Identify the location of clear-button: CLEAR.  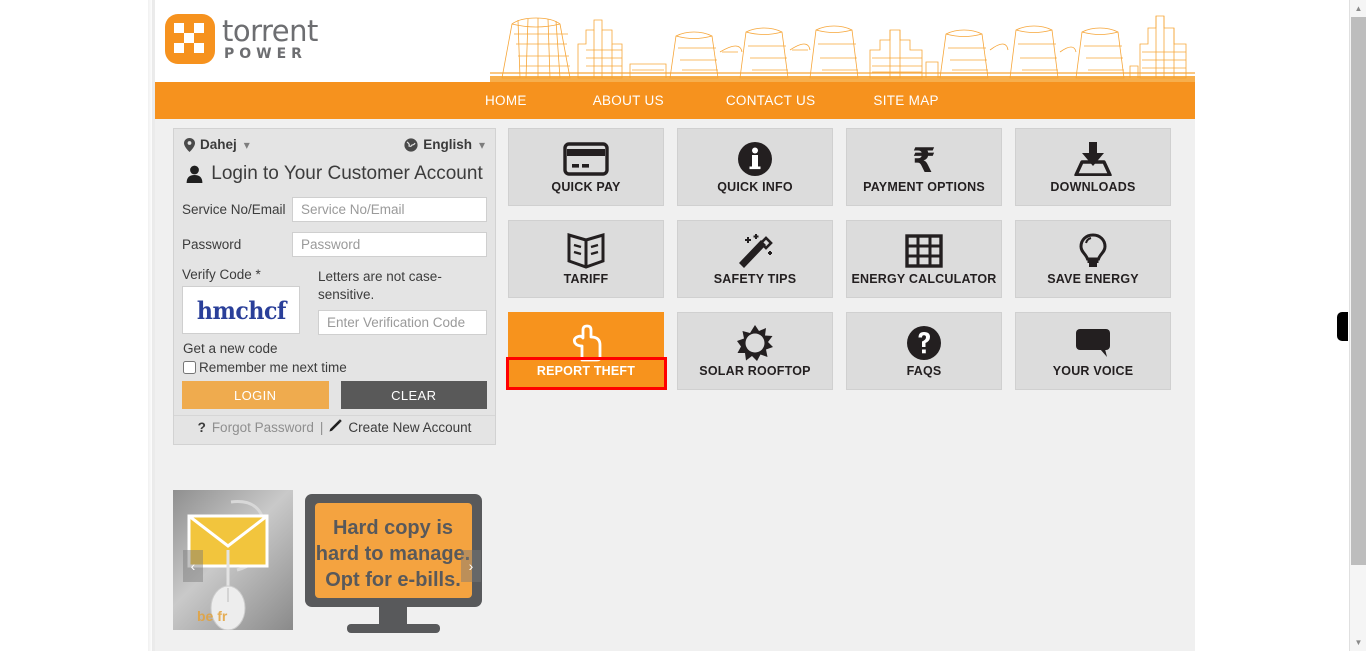
(413, 395).